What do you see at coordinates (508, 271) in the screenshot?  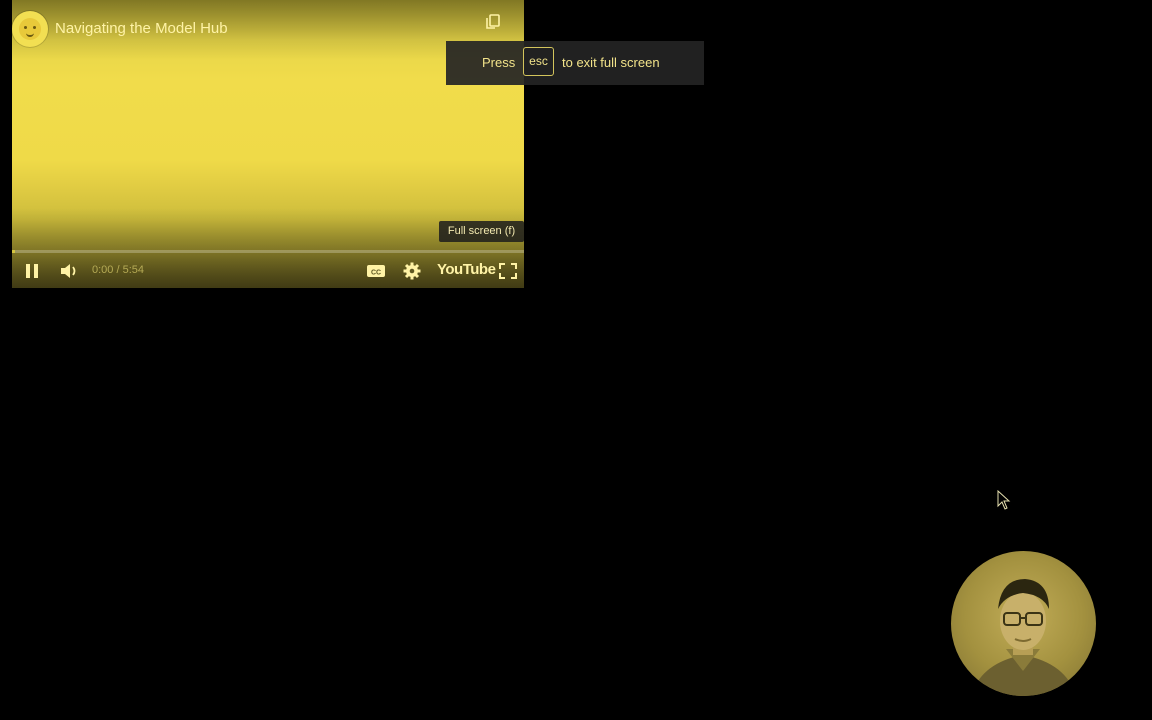 I see `fullscreen-icon` at bounding box center [508, 271].